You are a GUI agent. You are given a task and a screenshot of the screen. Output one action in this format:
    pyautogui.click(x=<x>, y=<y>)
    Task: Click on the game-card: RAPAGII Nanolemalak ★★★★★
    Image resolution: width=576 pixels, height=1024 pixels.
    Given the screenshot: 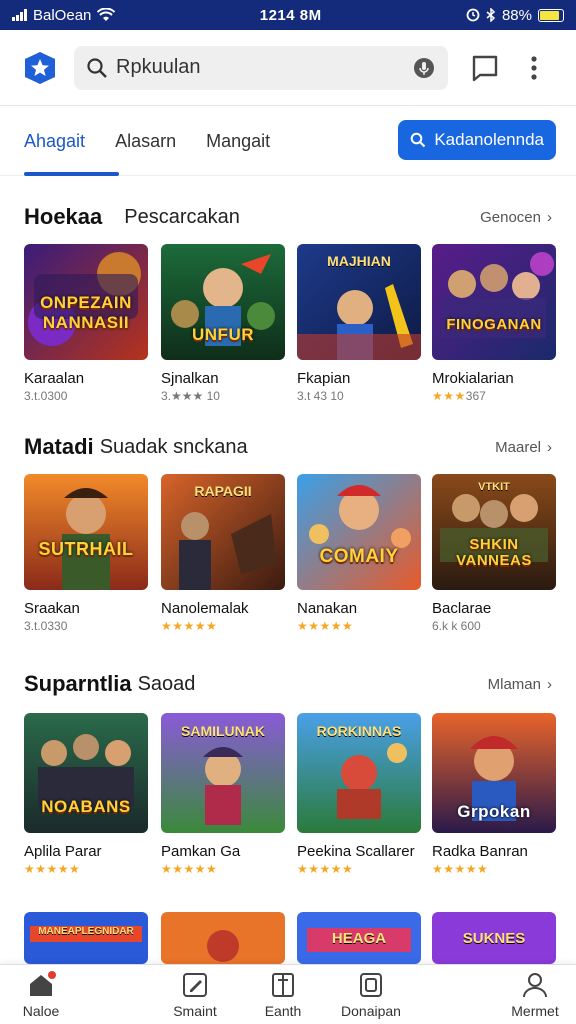 What is the action you would take?
    pyautogui.click(x=223, y=553)
    